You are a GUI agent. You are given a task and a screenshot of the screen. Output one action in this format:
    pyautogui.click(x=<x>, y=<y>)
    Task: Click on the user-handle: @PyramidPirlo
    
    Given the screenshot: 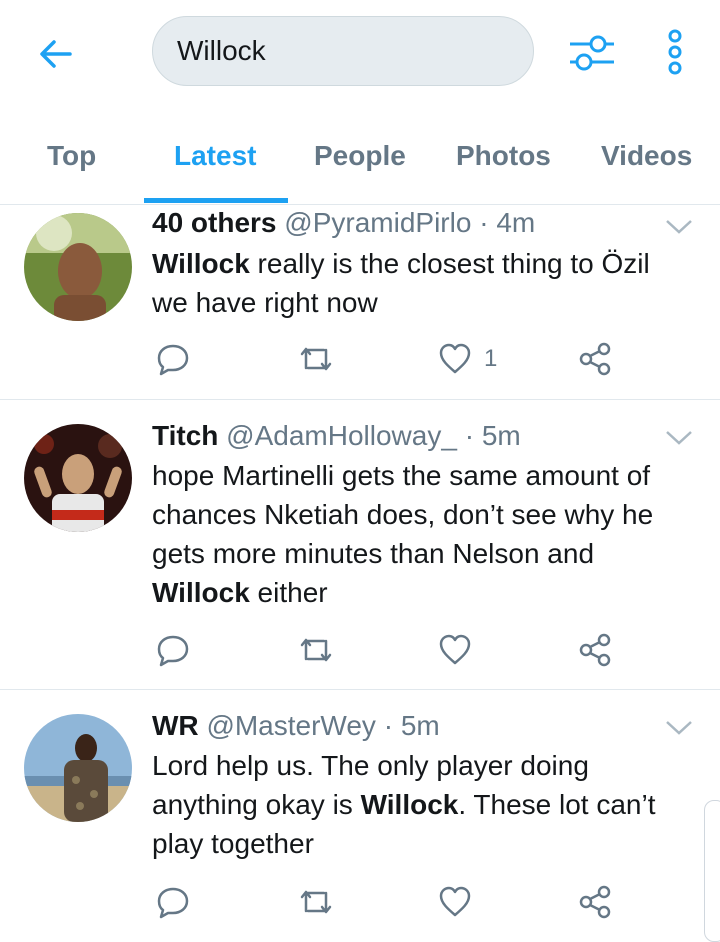 What is the action you would take?
    pyautogui.click(x=377, y=222)
    